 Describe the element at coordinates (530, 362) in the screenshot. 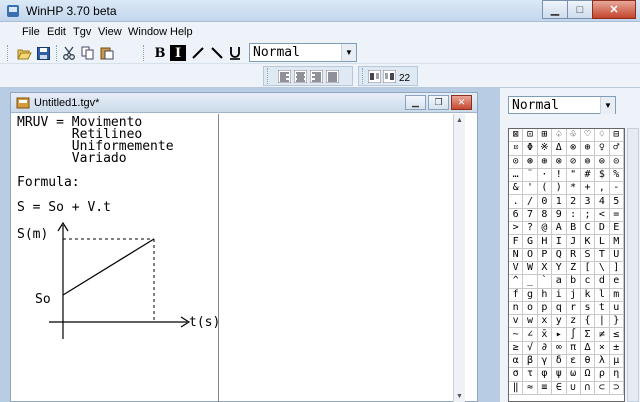

I see `charmap-cell: β` at that location.